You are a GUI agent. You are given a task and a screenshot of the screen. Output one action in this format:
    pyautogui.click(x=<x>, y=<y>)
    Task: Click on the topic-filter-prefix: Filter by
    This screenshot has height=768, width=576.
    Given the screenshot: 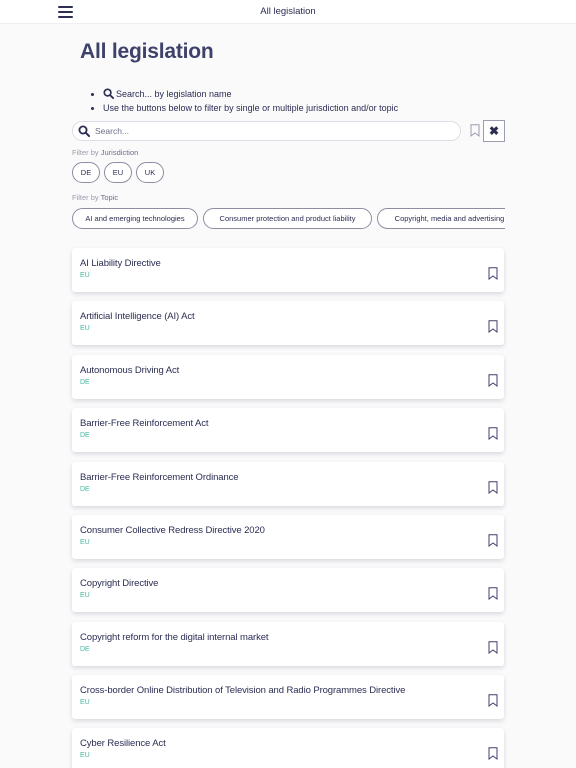 What is the action you would take?
    pyautogui.click(x=85, y=197)
    